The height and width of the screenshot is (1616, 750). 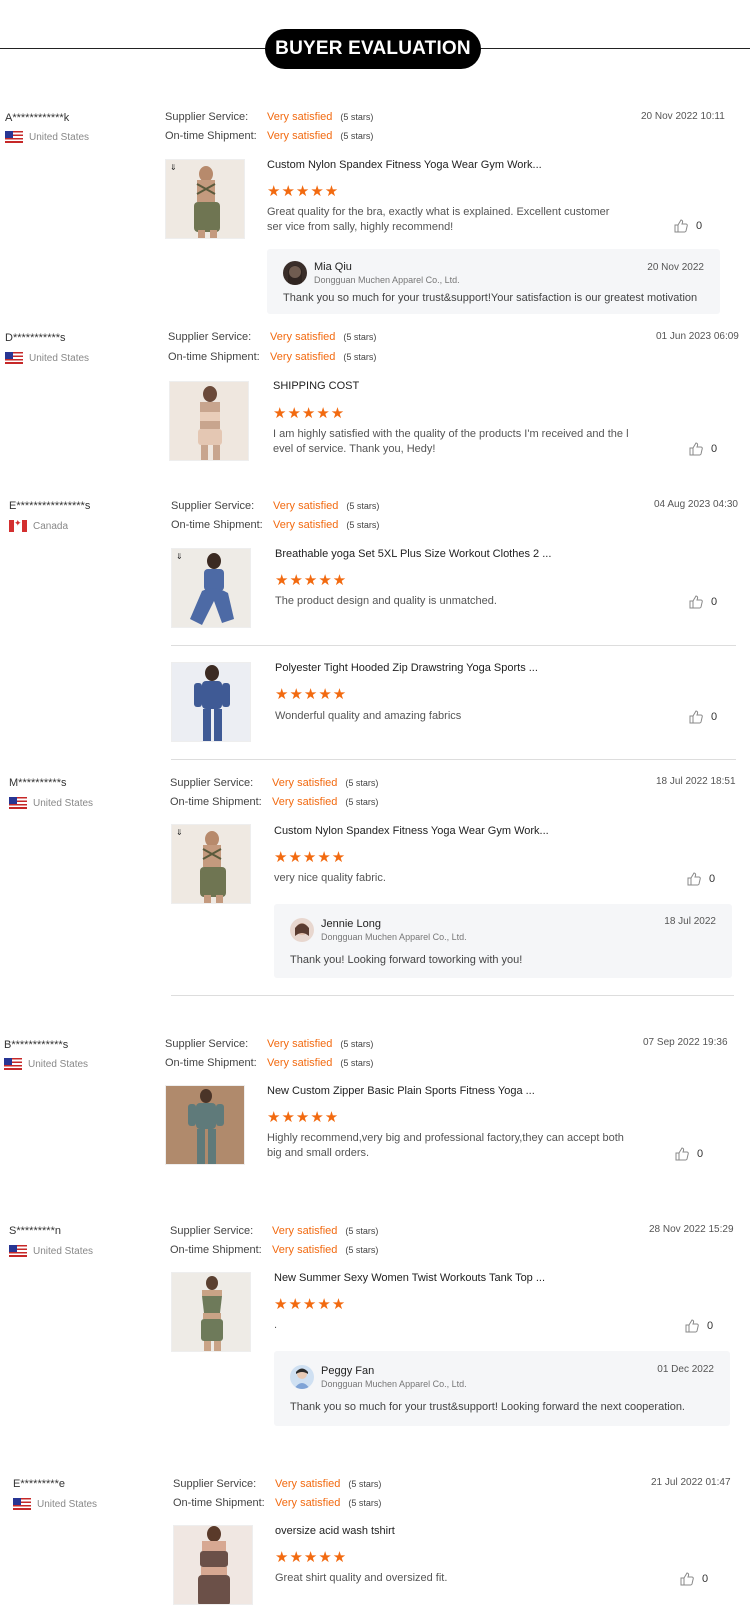 I want to click on review-date: 21 Jul 2022 01:47, so click(x=691, y=1482).